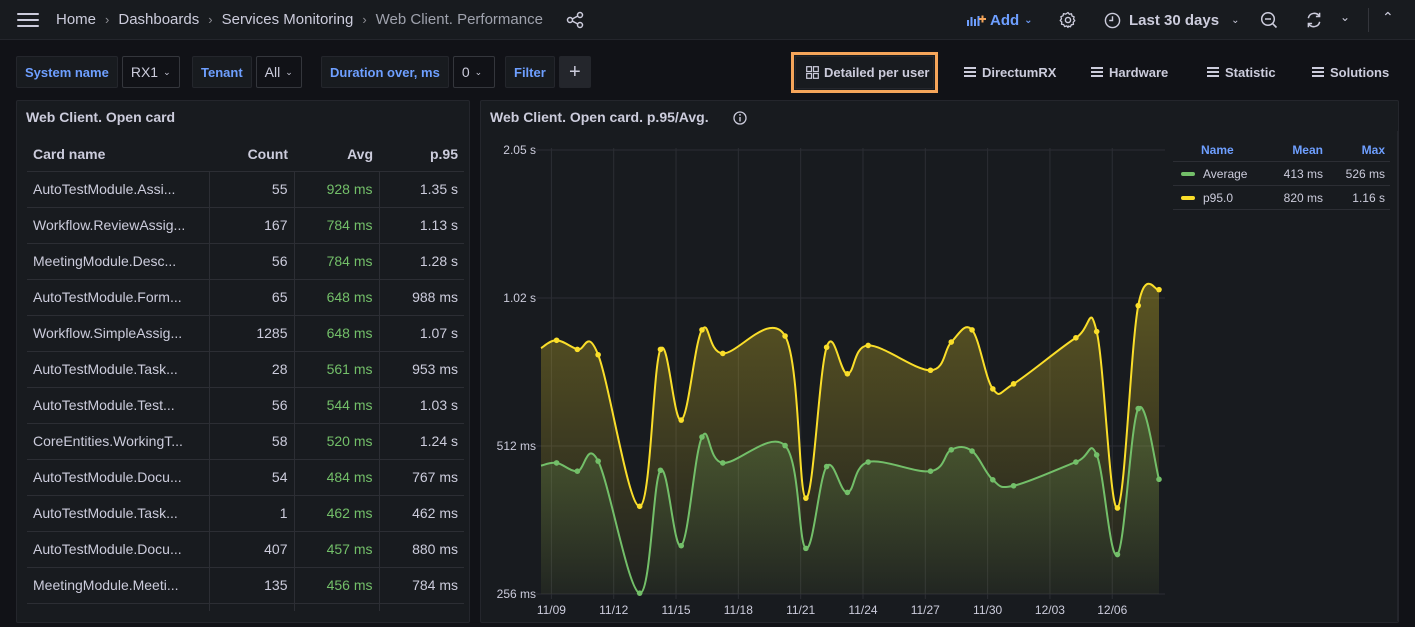  Describe the element at coordinates (675, 610) in the screenshot. I see `x-tick-label: 11/15` at that location.